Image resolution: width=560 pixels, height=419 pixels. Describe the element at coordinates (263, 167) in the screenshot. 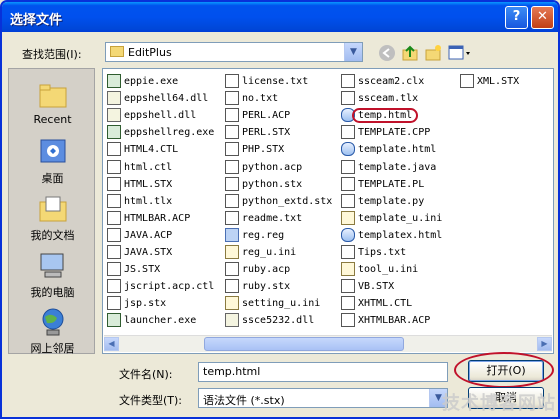

I see `file-item: python.acp` at that location.